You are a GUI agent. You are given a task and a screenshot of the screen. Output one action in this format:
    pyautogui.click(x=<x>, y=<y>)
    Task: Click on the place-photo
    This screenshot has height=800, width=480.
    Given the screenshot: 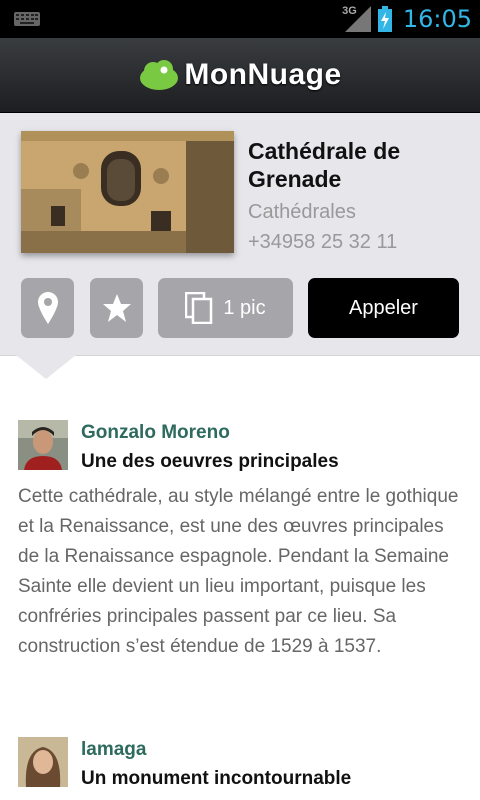 What is the action you would take?
    pyautogui.click(x=127, y=192)
    